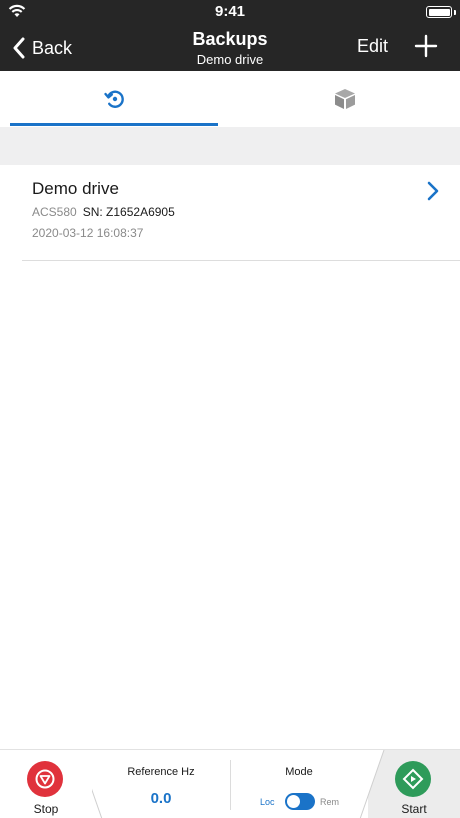  What do you see at coordinates (54, 212) in the screenshot?
I see `backup-model: ACS580` at bounding box center [54, 212].